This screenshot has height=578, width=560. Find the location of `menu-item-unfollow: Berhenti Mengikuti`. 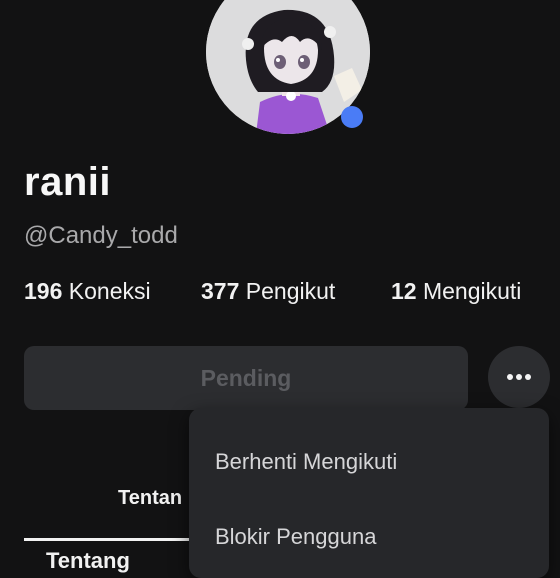

menu-item-unfollow: Berhenti Mengikuti is located at coordinates (306, 462).